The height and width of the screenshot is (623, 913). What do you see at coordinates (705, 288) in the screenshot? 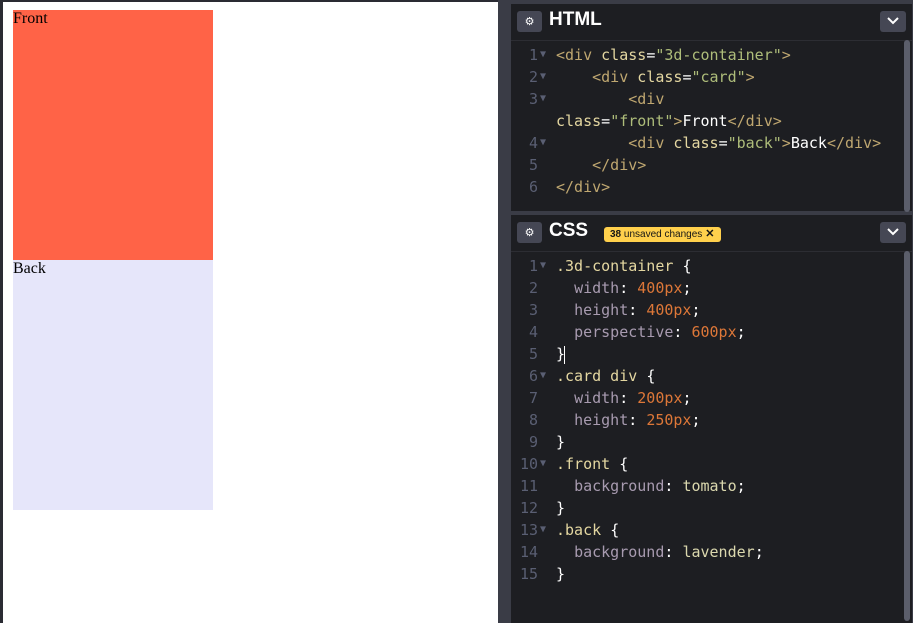
I see `code-line: 2 width: 400px;` at bounding box center [705, 288].